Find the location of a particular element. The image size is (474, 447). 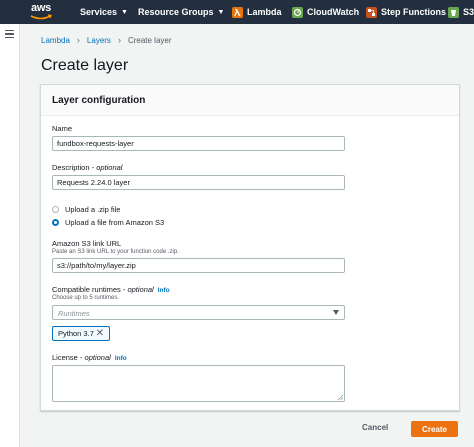

breadcrumb-lambda-link: Lambda is located at coordinates (55, 40).